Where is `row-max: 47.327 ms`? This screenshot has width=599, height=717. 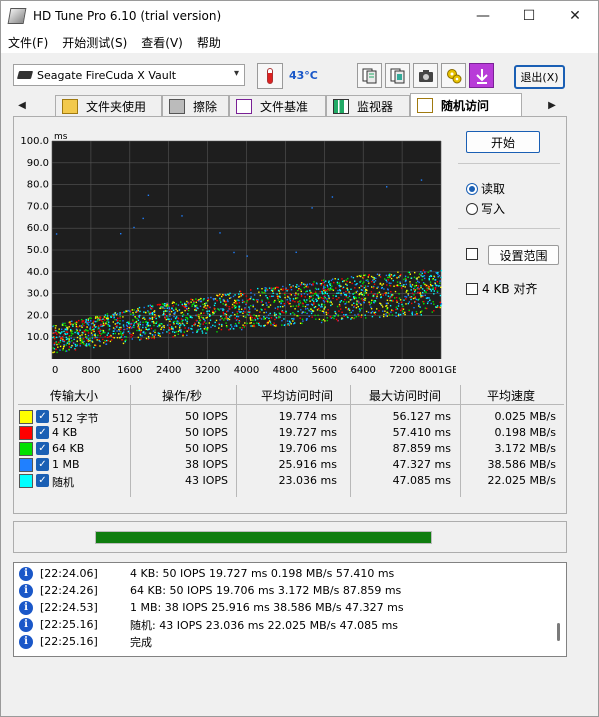
row-max: 47.327 ms is located at coordinates (421, 464).